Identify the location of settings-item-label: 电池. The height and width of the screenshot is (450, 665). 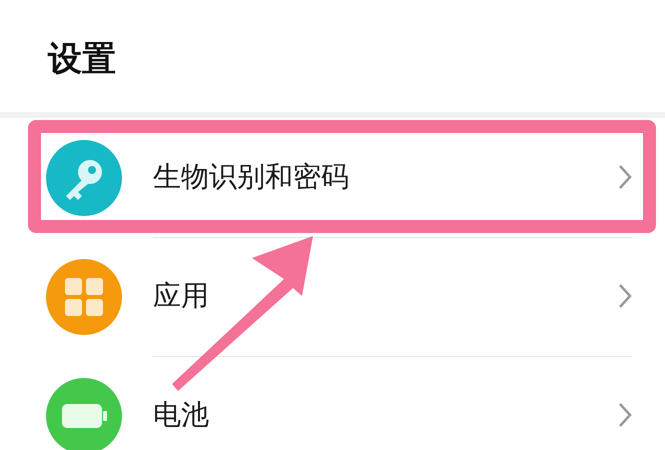
(385, 415).